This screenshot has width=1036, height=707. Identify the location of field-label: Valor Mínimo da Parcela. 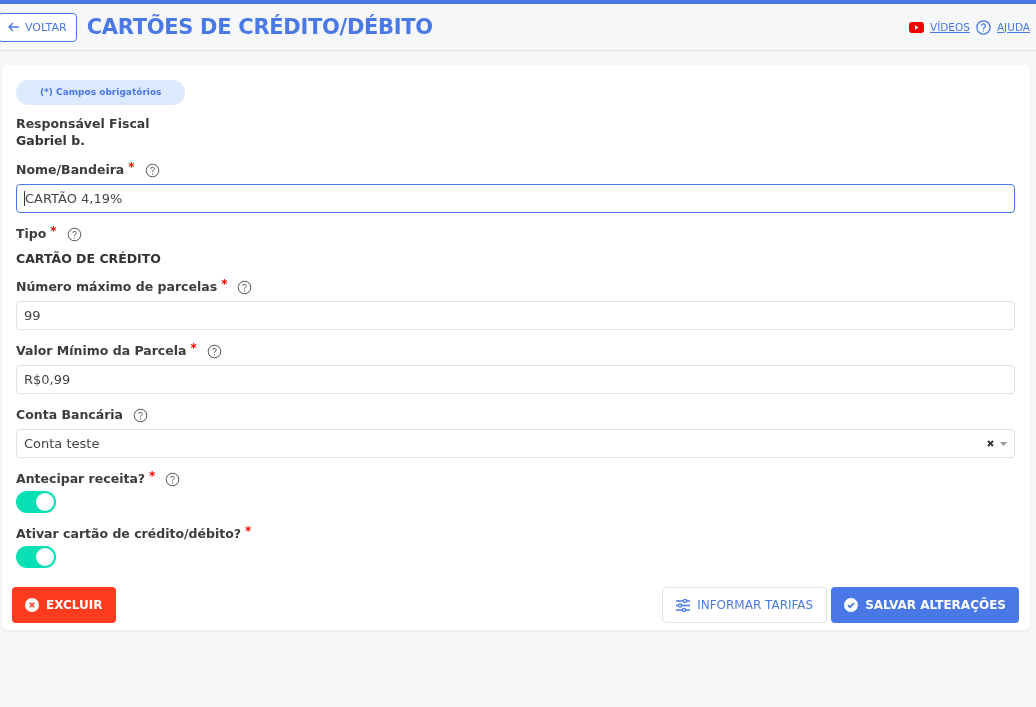
(101, 350).